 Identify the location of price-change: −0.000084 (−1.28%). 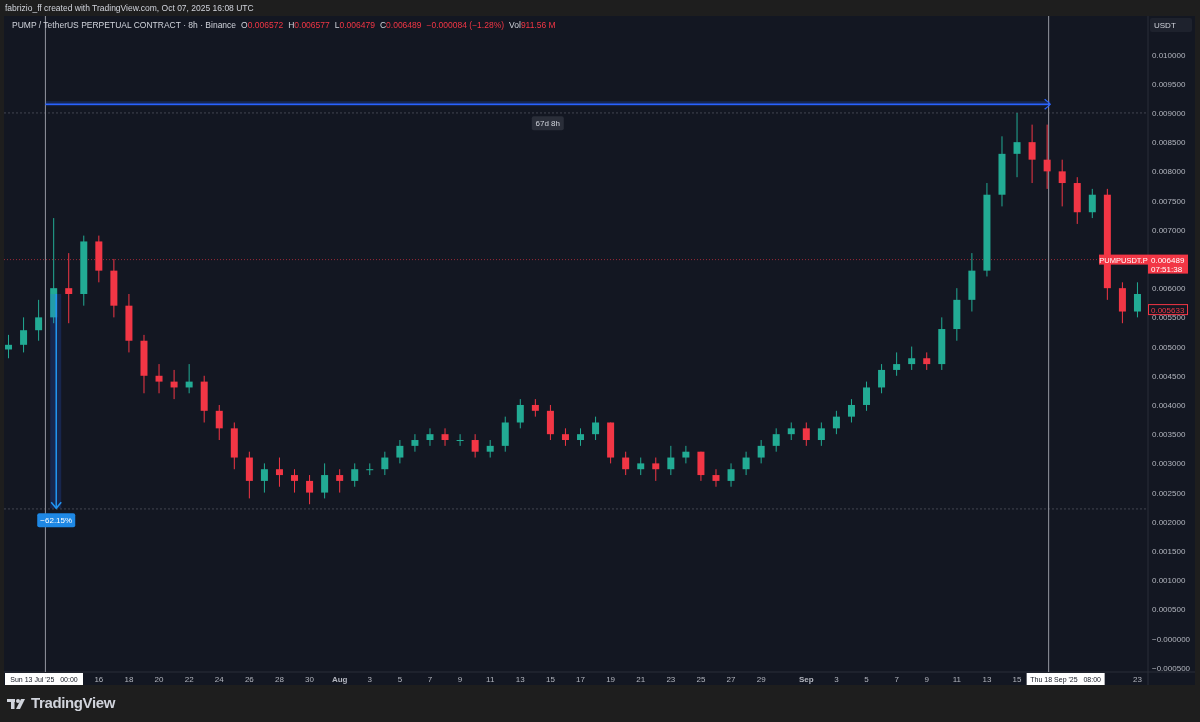
(465, 25).